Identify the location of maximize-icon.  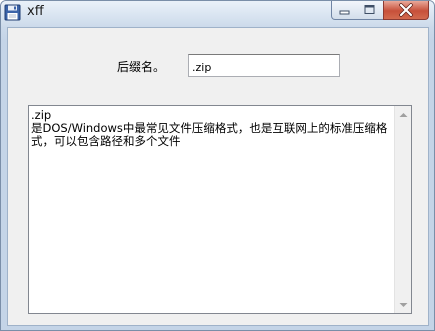
(369, 9).